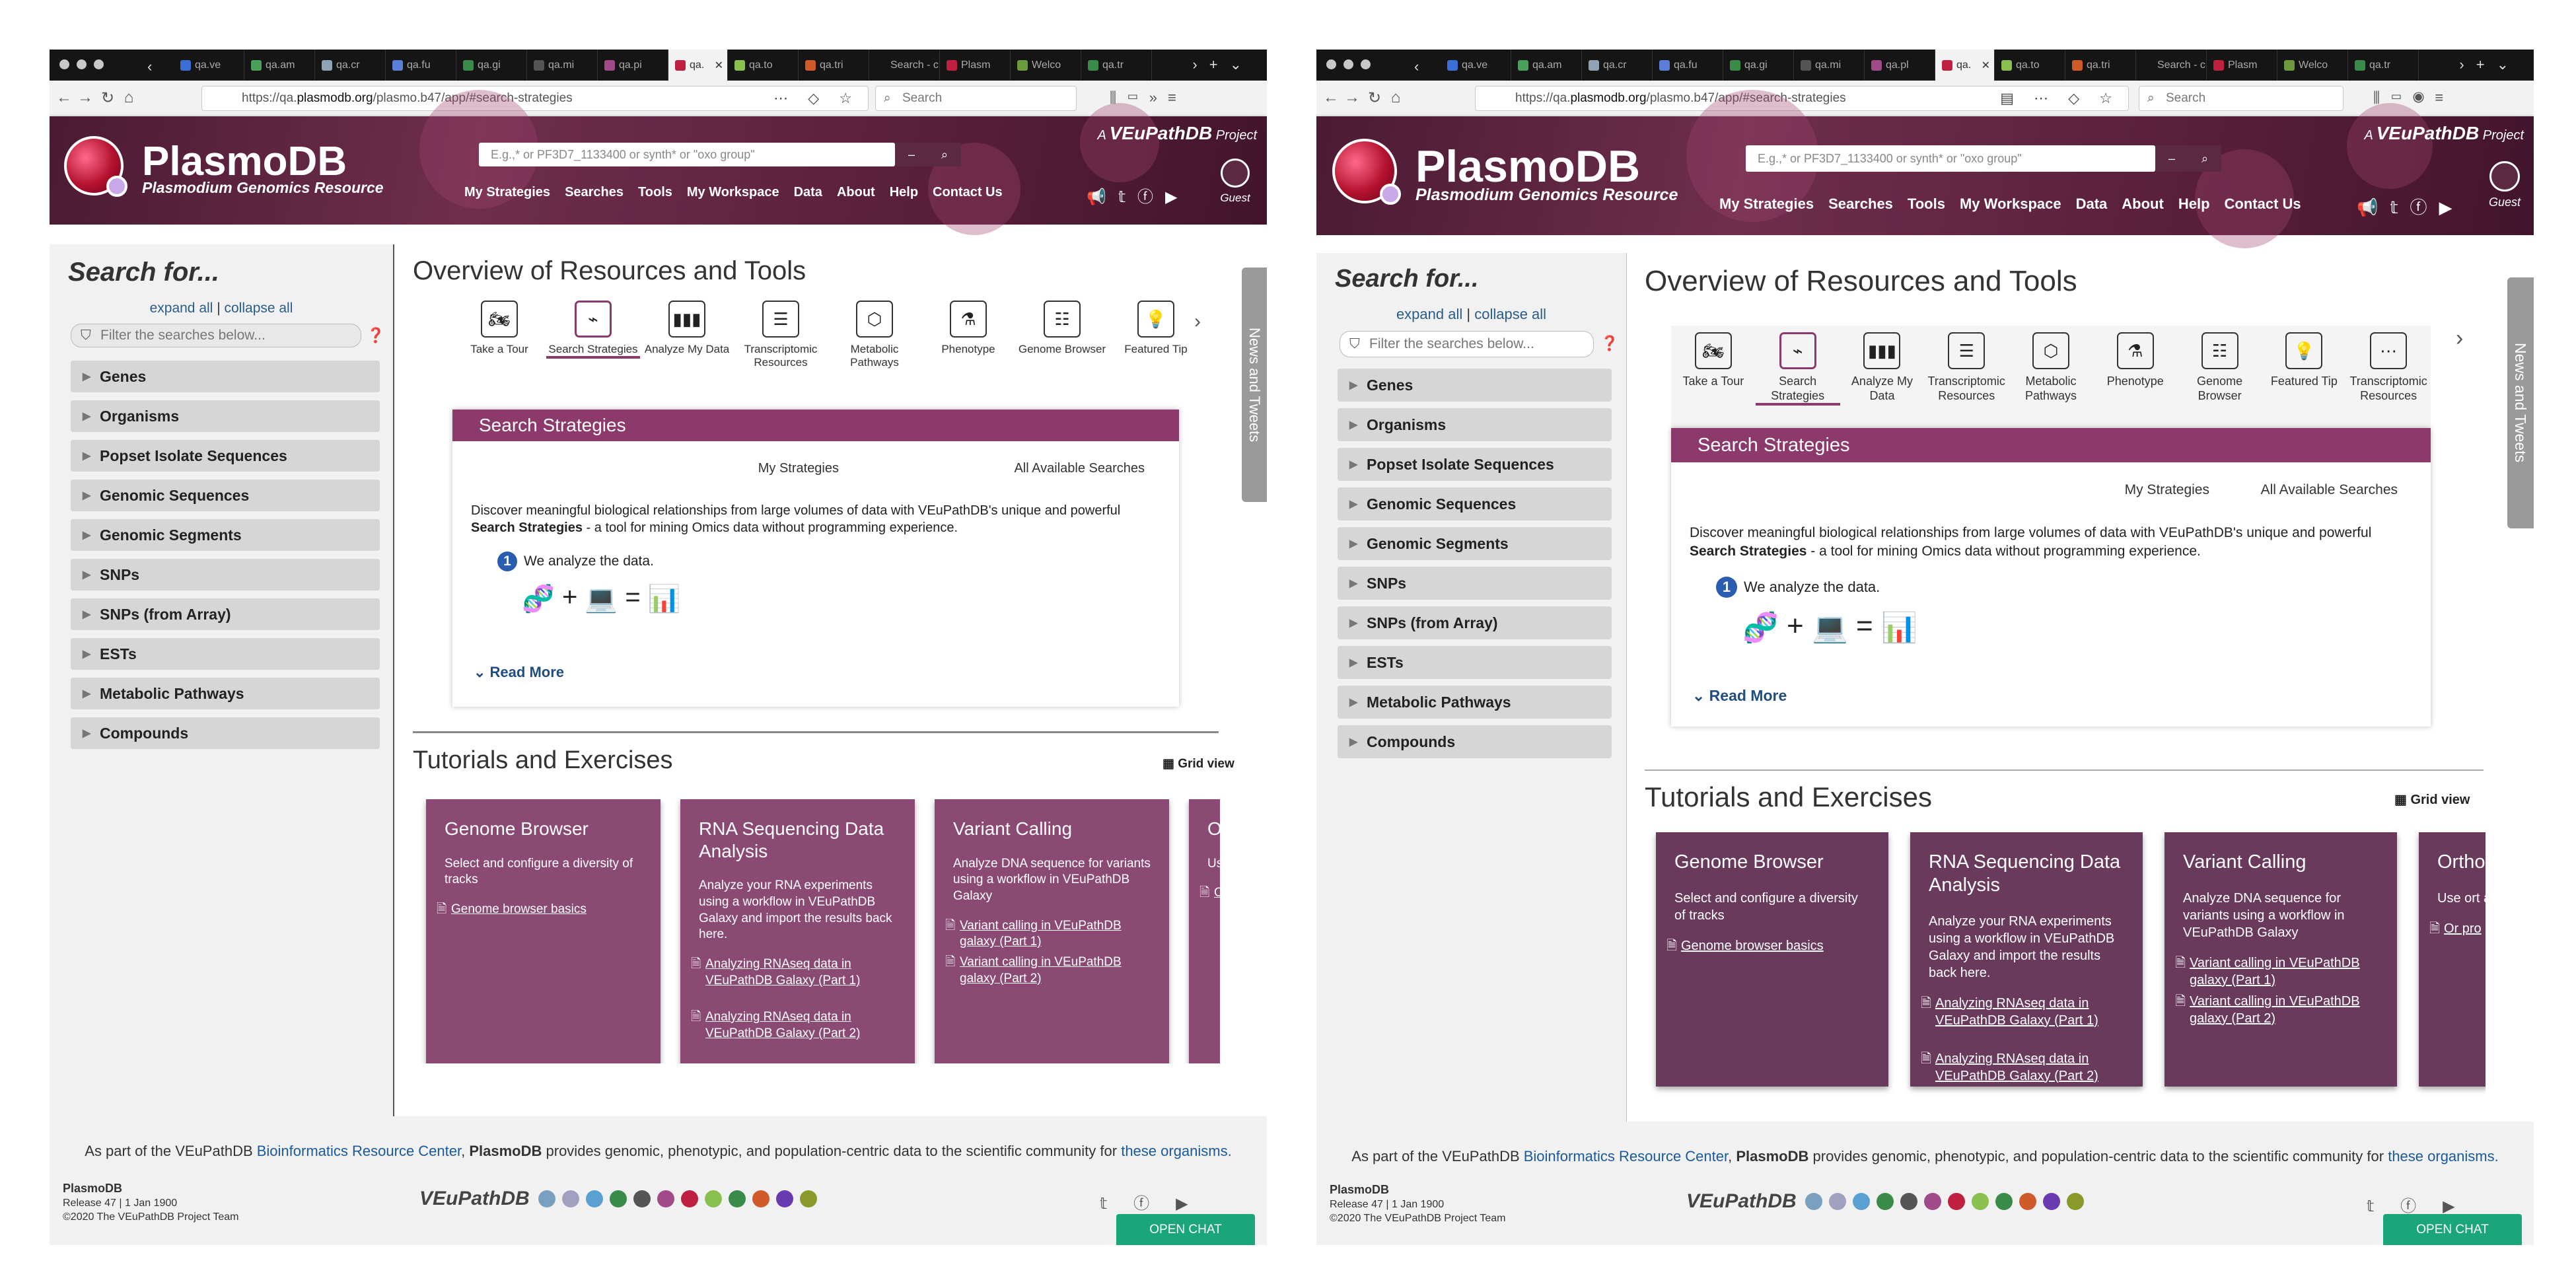 Image resolution: width=2576 pixels, height=1288 pixels. Describe the element at coordinates (1626, 1156) in the screenshot. I see `brc-link: Bioinformatics Resource Center` at that location.